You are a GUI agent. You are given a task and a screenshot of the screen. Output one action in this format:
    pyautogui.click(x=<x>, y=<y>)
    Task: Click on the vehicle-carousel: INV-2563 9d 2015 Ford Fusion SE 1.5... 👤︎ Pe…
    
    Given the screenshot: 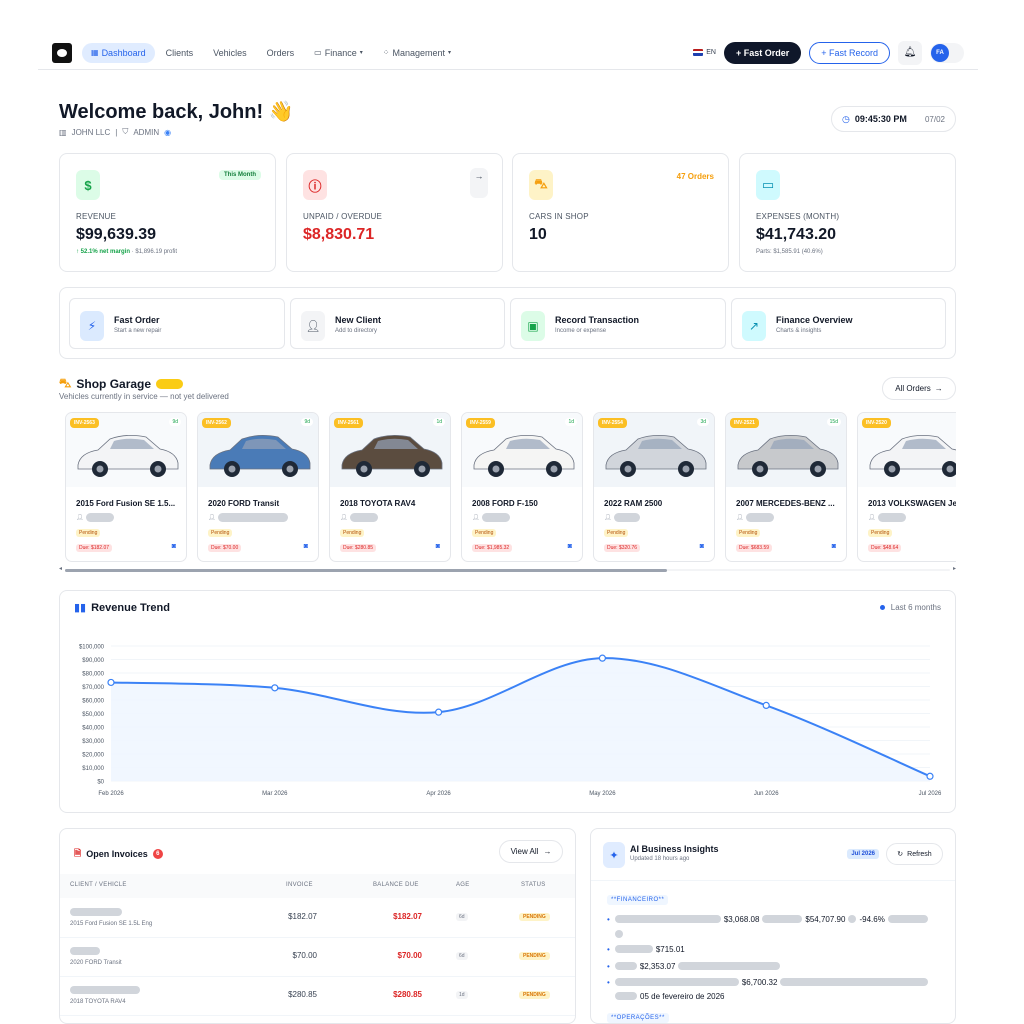 What is the action you would take?
    pyautogui.click(x=507, y=488)
    